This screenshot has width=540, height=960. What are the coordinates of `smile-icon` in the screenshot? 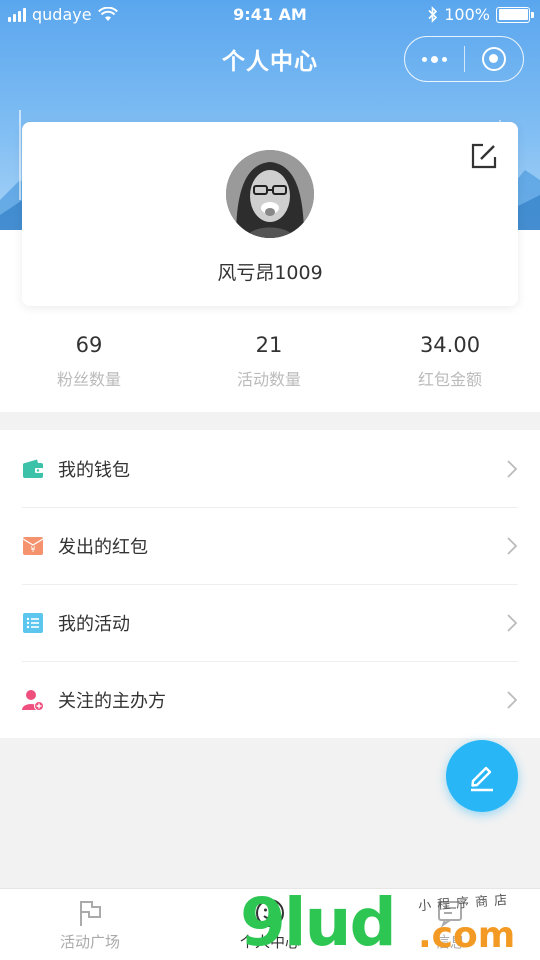 It's located at (270, 913).